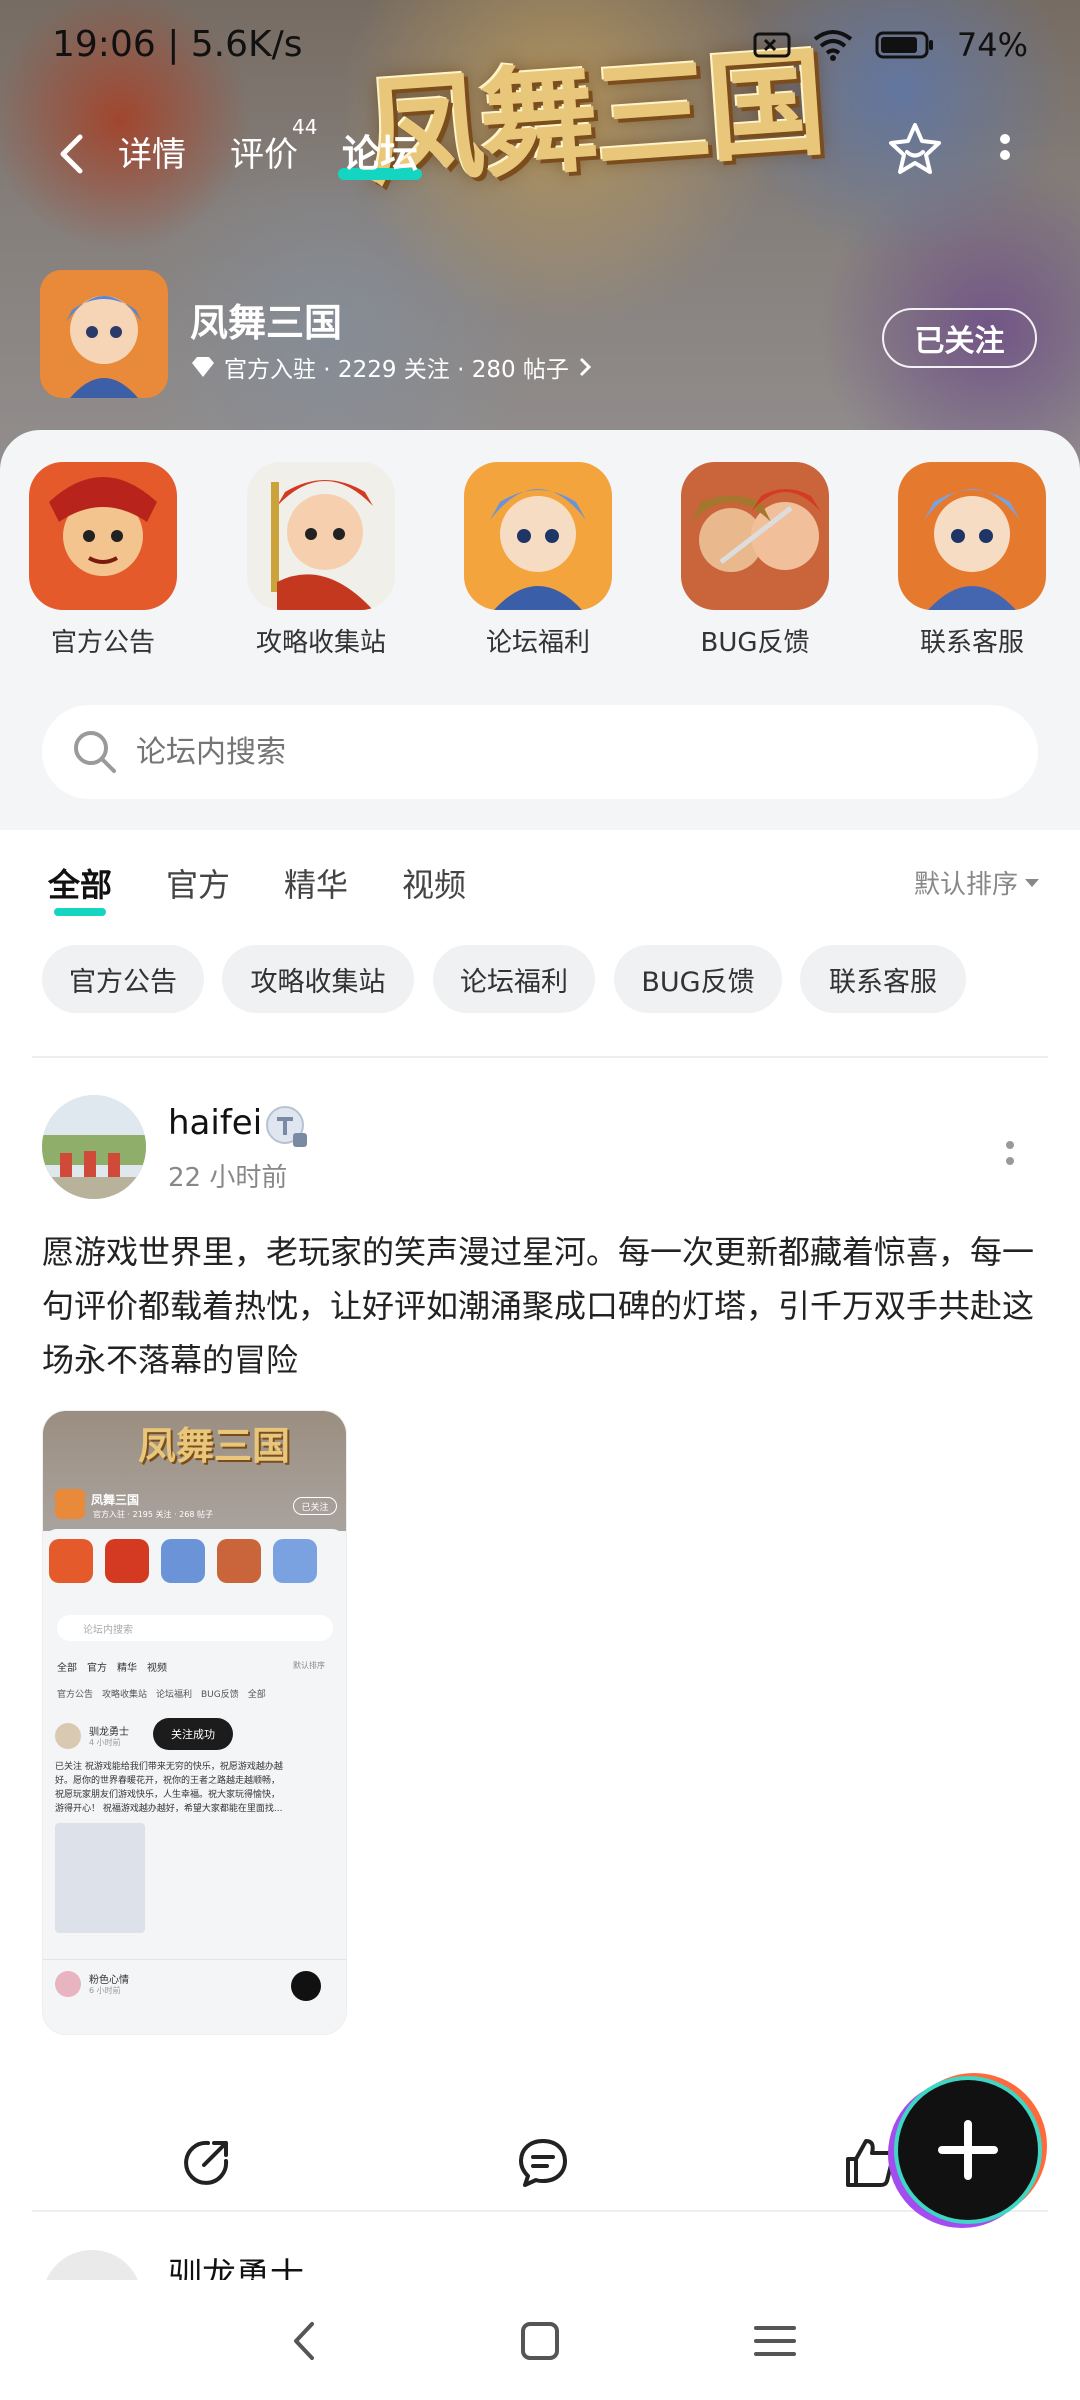 The width and height of the screenshot is (1080, 2400). I want to click on quick-link-support: 联系客服, so click(972, 560).